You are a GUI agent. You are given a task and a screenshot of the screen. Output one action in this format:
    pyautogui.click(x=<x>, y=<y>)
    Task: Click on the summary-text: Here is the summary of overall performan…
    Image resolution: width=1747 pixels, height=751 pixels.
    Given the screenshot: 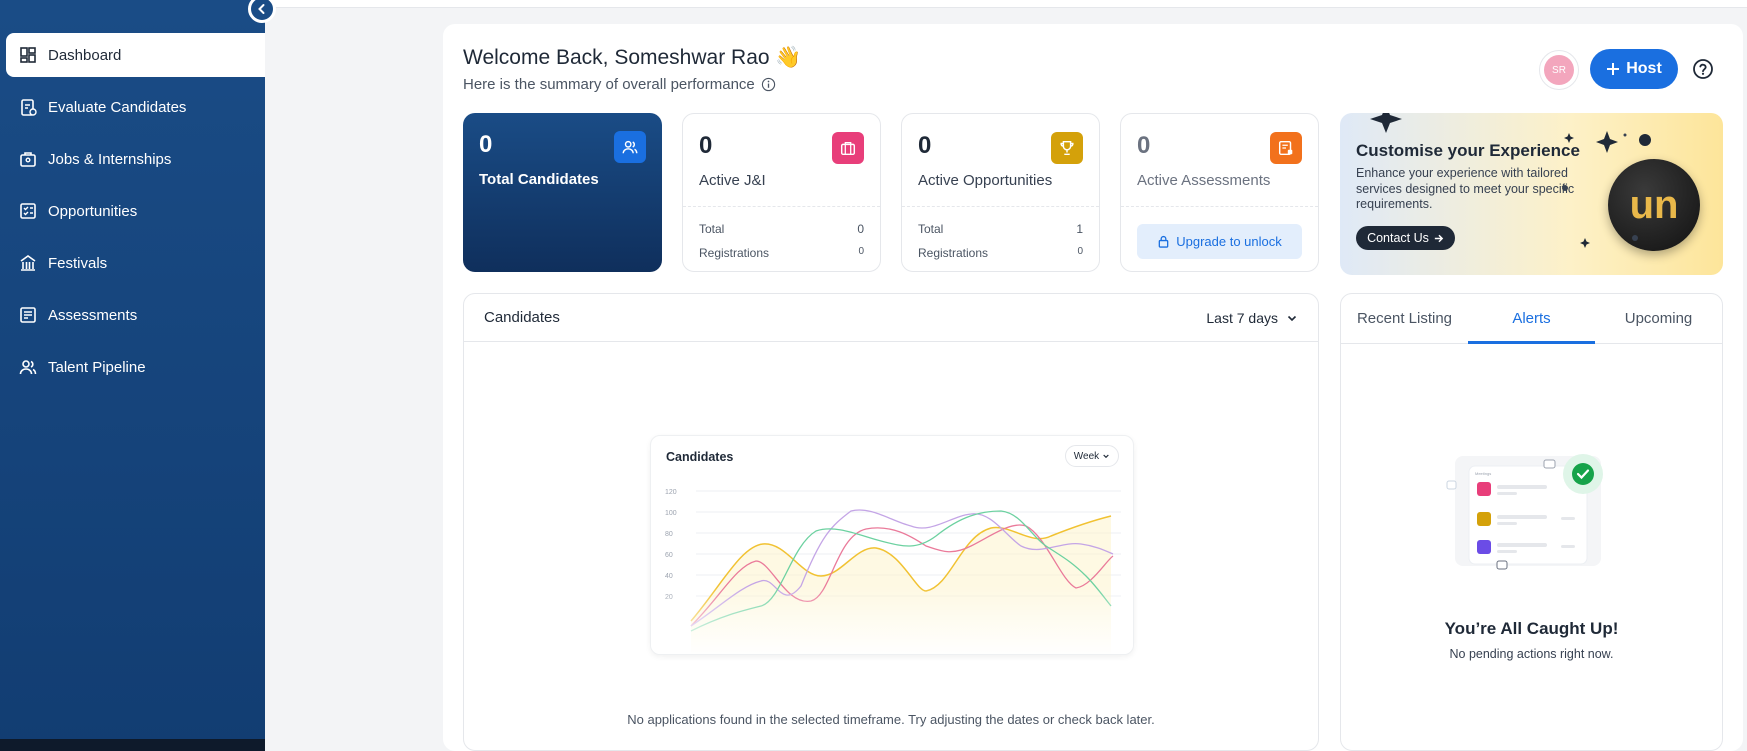 What is the action you would take?
    pyautogui.click(x=609, y=84)
    